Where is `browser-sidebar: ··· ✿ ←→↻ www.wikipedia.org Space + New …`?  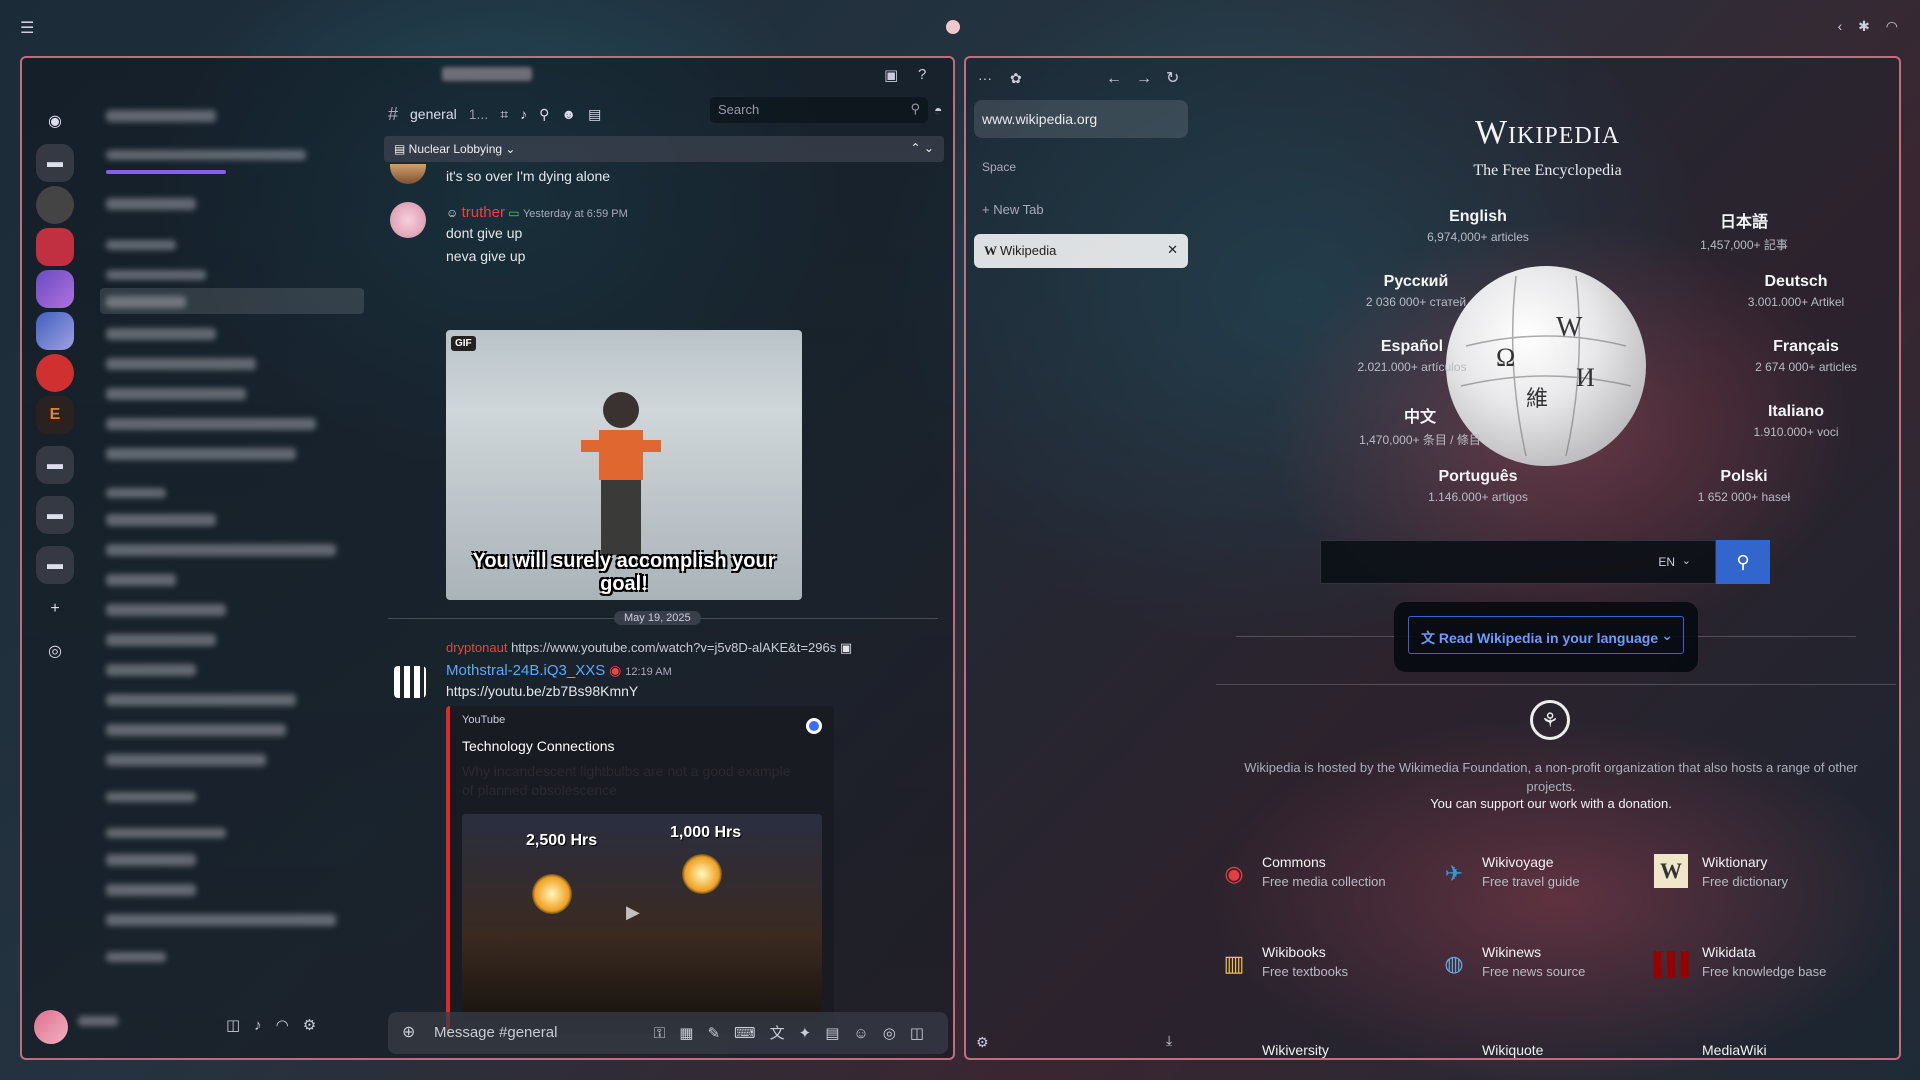 browser-sidebar: ··· ✿ ←→↻ www.wikipedia.org Space + New … is located at coordinates (1081, 558).